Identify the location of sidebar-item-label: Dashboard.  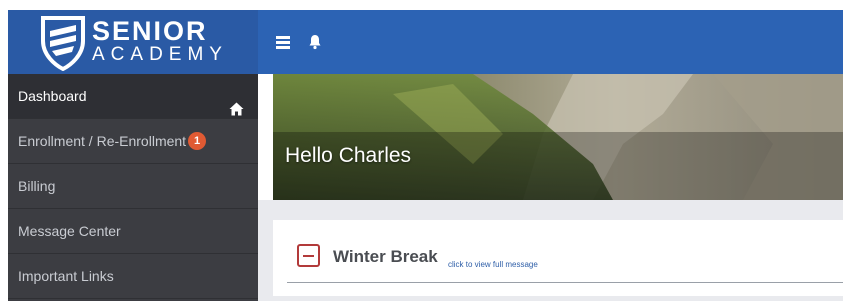
(52, 96).